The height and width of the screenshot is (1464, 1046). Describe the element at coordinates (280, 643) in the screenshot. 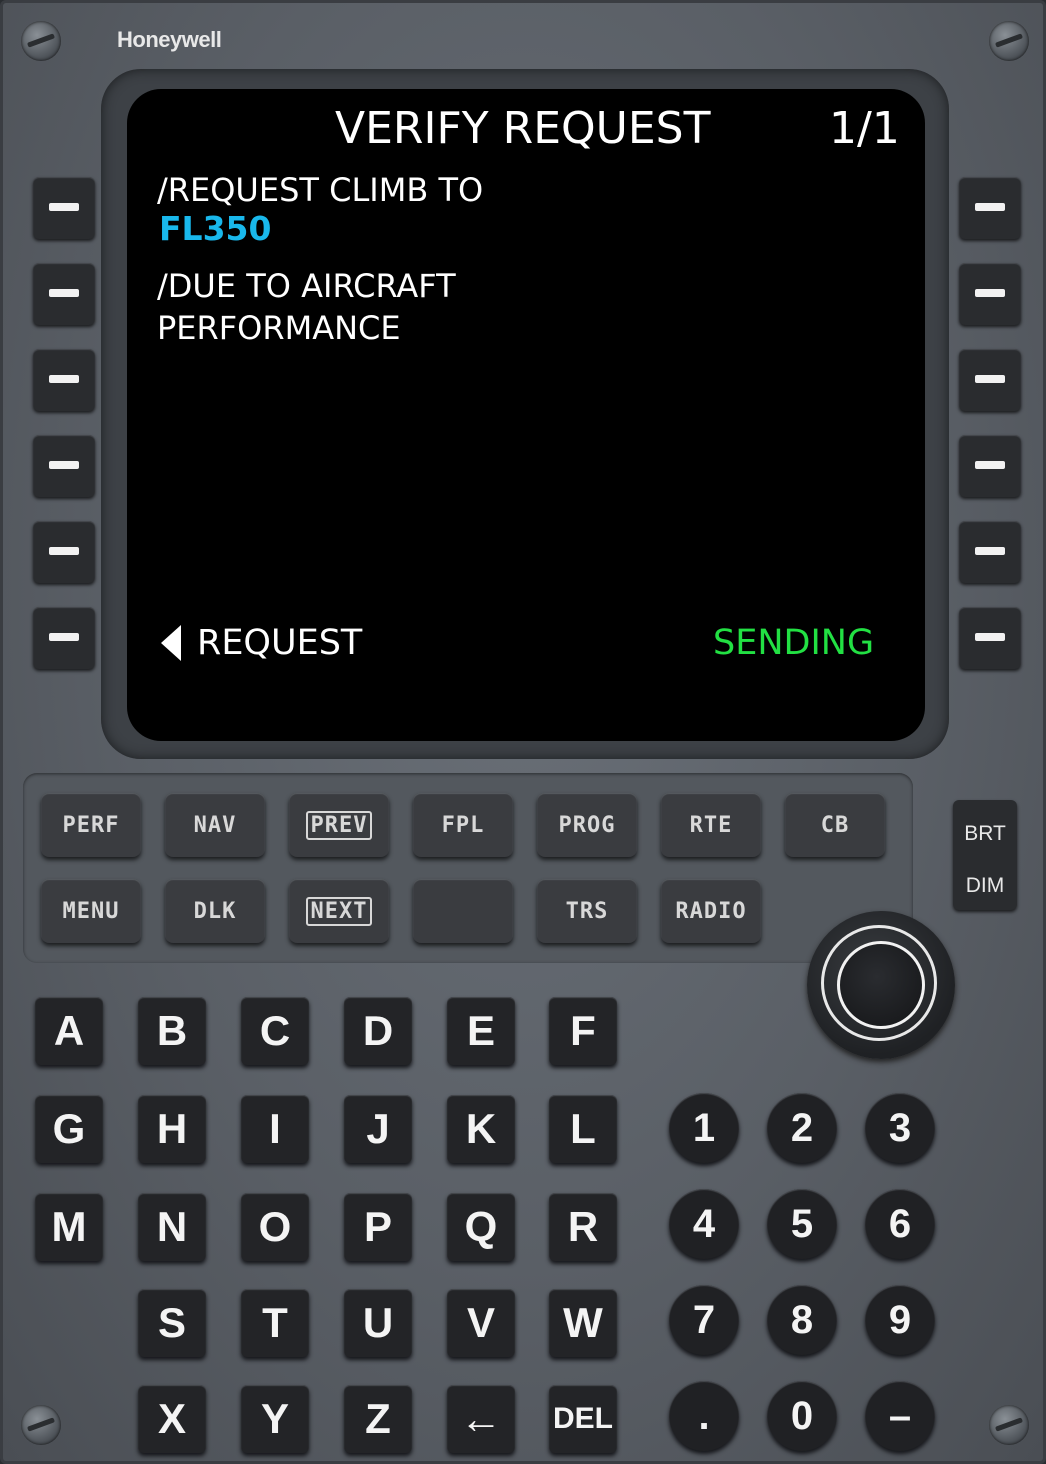

I see `request-prompt: REQUEST` at that location.